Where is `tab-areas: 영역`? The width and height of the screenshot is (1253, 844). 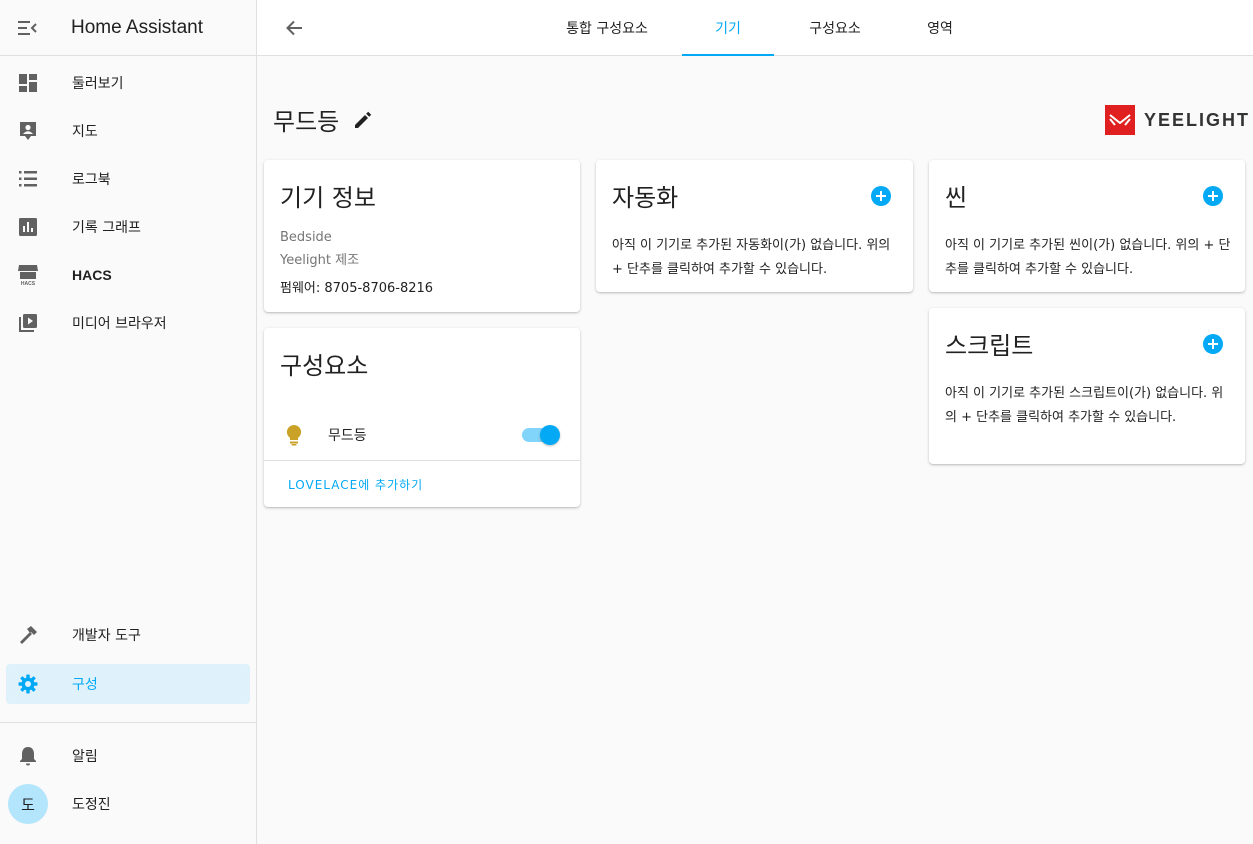
tab-areas: 영역 is located at coordinates (940, 28).